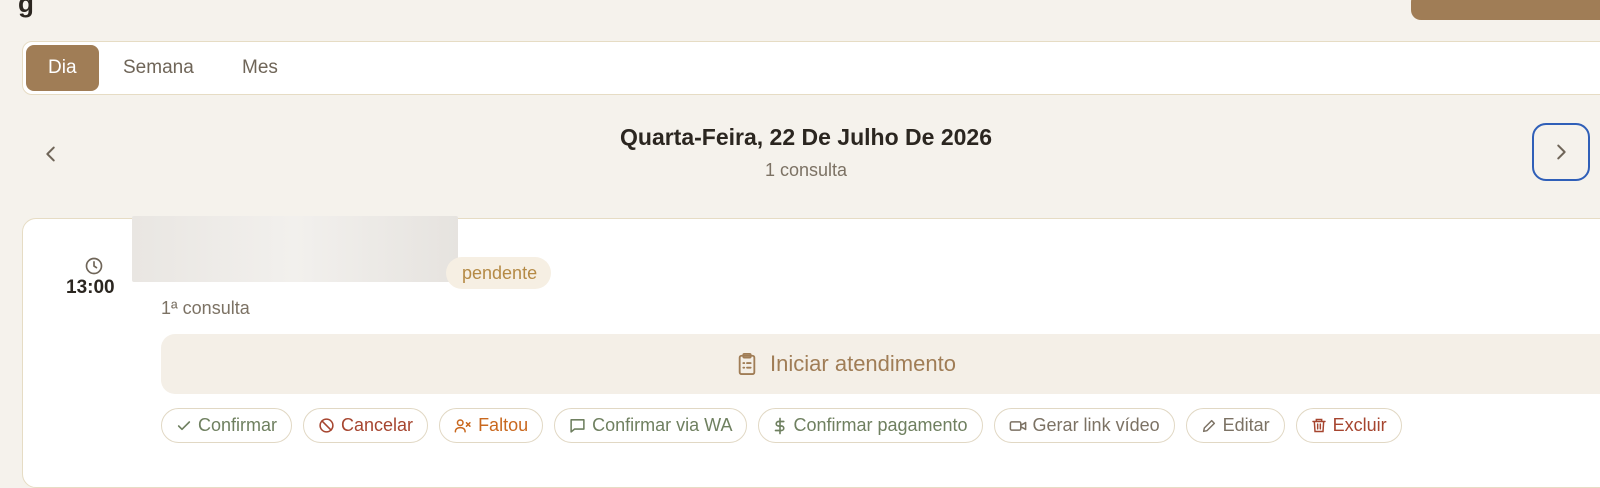 The image size is (1600, 488). Describe the element at coordinates (806, 137) in the screenshot. I see `date-title: Quarta-Feira, 22 De Julho De 2026` at that location.